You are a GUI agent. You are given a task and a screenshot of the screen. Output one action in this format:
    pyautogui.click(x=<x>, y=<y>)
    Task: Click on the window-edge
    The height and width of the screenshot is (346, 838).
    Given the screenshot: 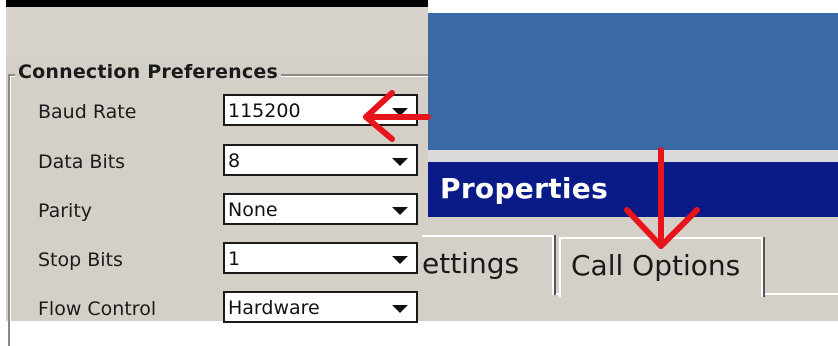 What is the action you would take?
    pyautogui.click(x=633, y=156)
    